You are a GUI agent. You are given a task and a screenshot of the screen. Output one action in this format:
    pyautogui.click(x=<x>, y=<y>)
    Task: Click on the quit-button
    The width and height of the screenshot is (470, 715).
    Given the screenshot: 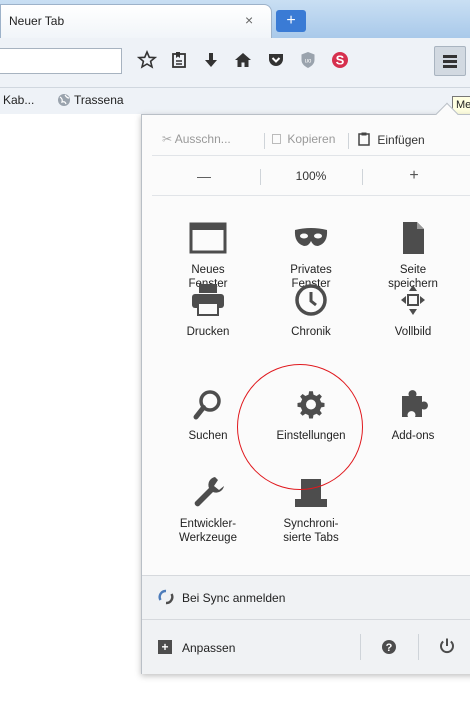 What is the action you would take?
    pyautogui.click(x=448, y=647)
    